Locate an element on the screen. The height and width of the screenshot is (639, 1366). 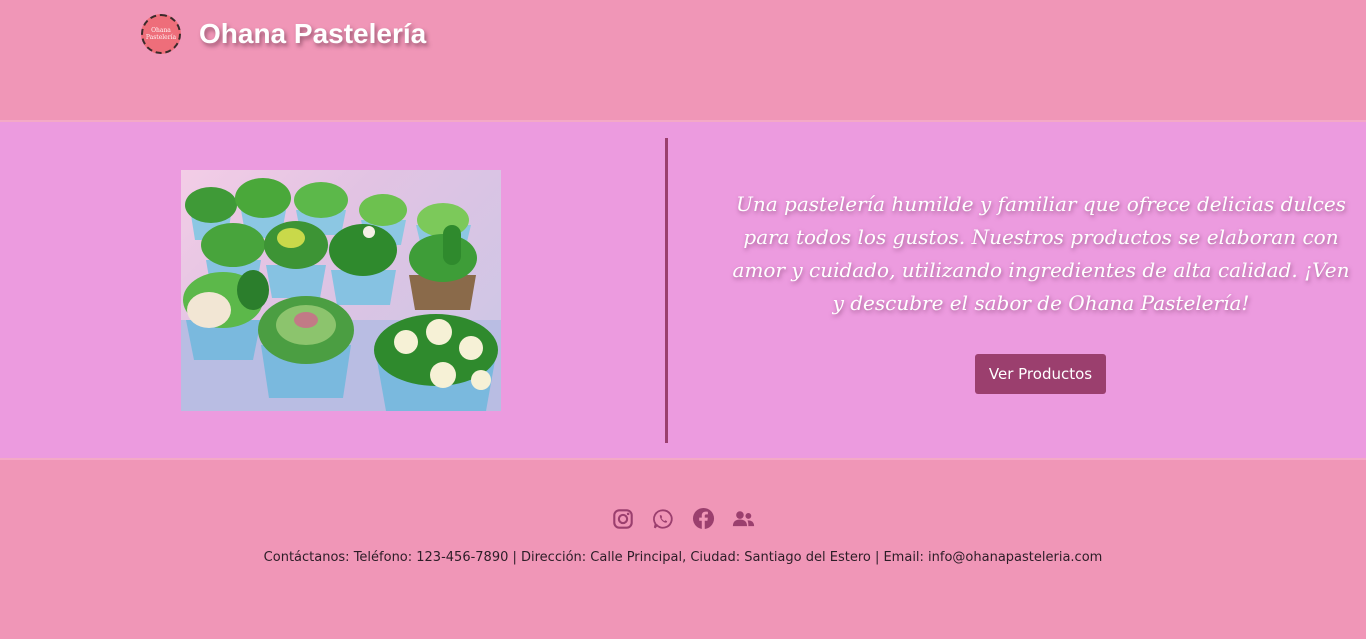
facebook-icon is located at coordinates (703, 518).